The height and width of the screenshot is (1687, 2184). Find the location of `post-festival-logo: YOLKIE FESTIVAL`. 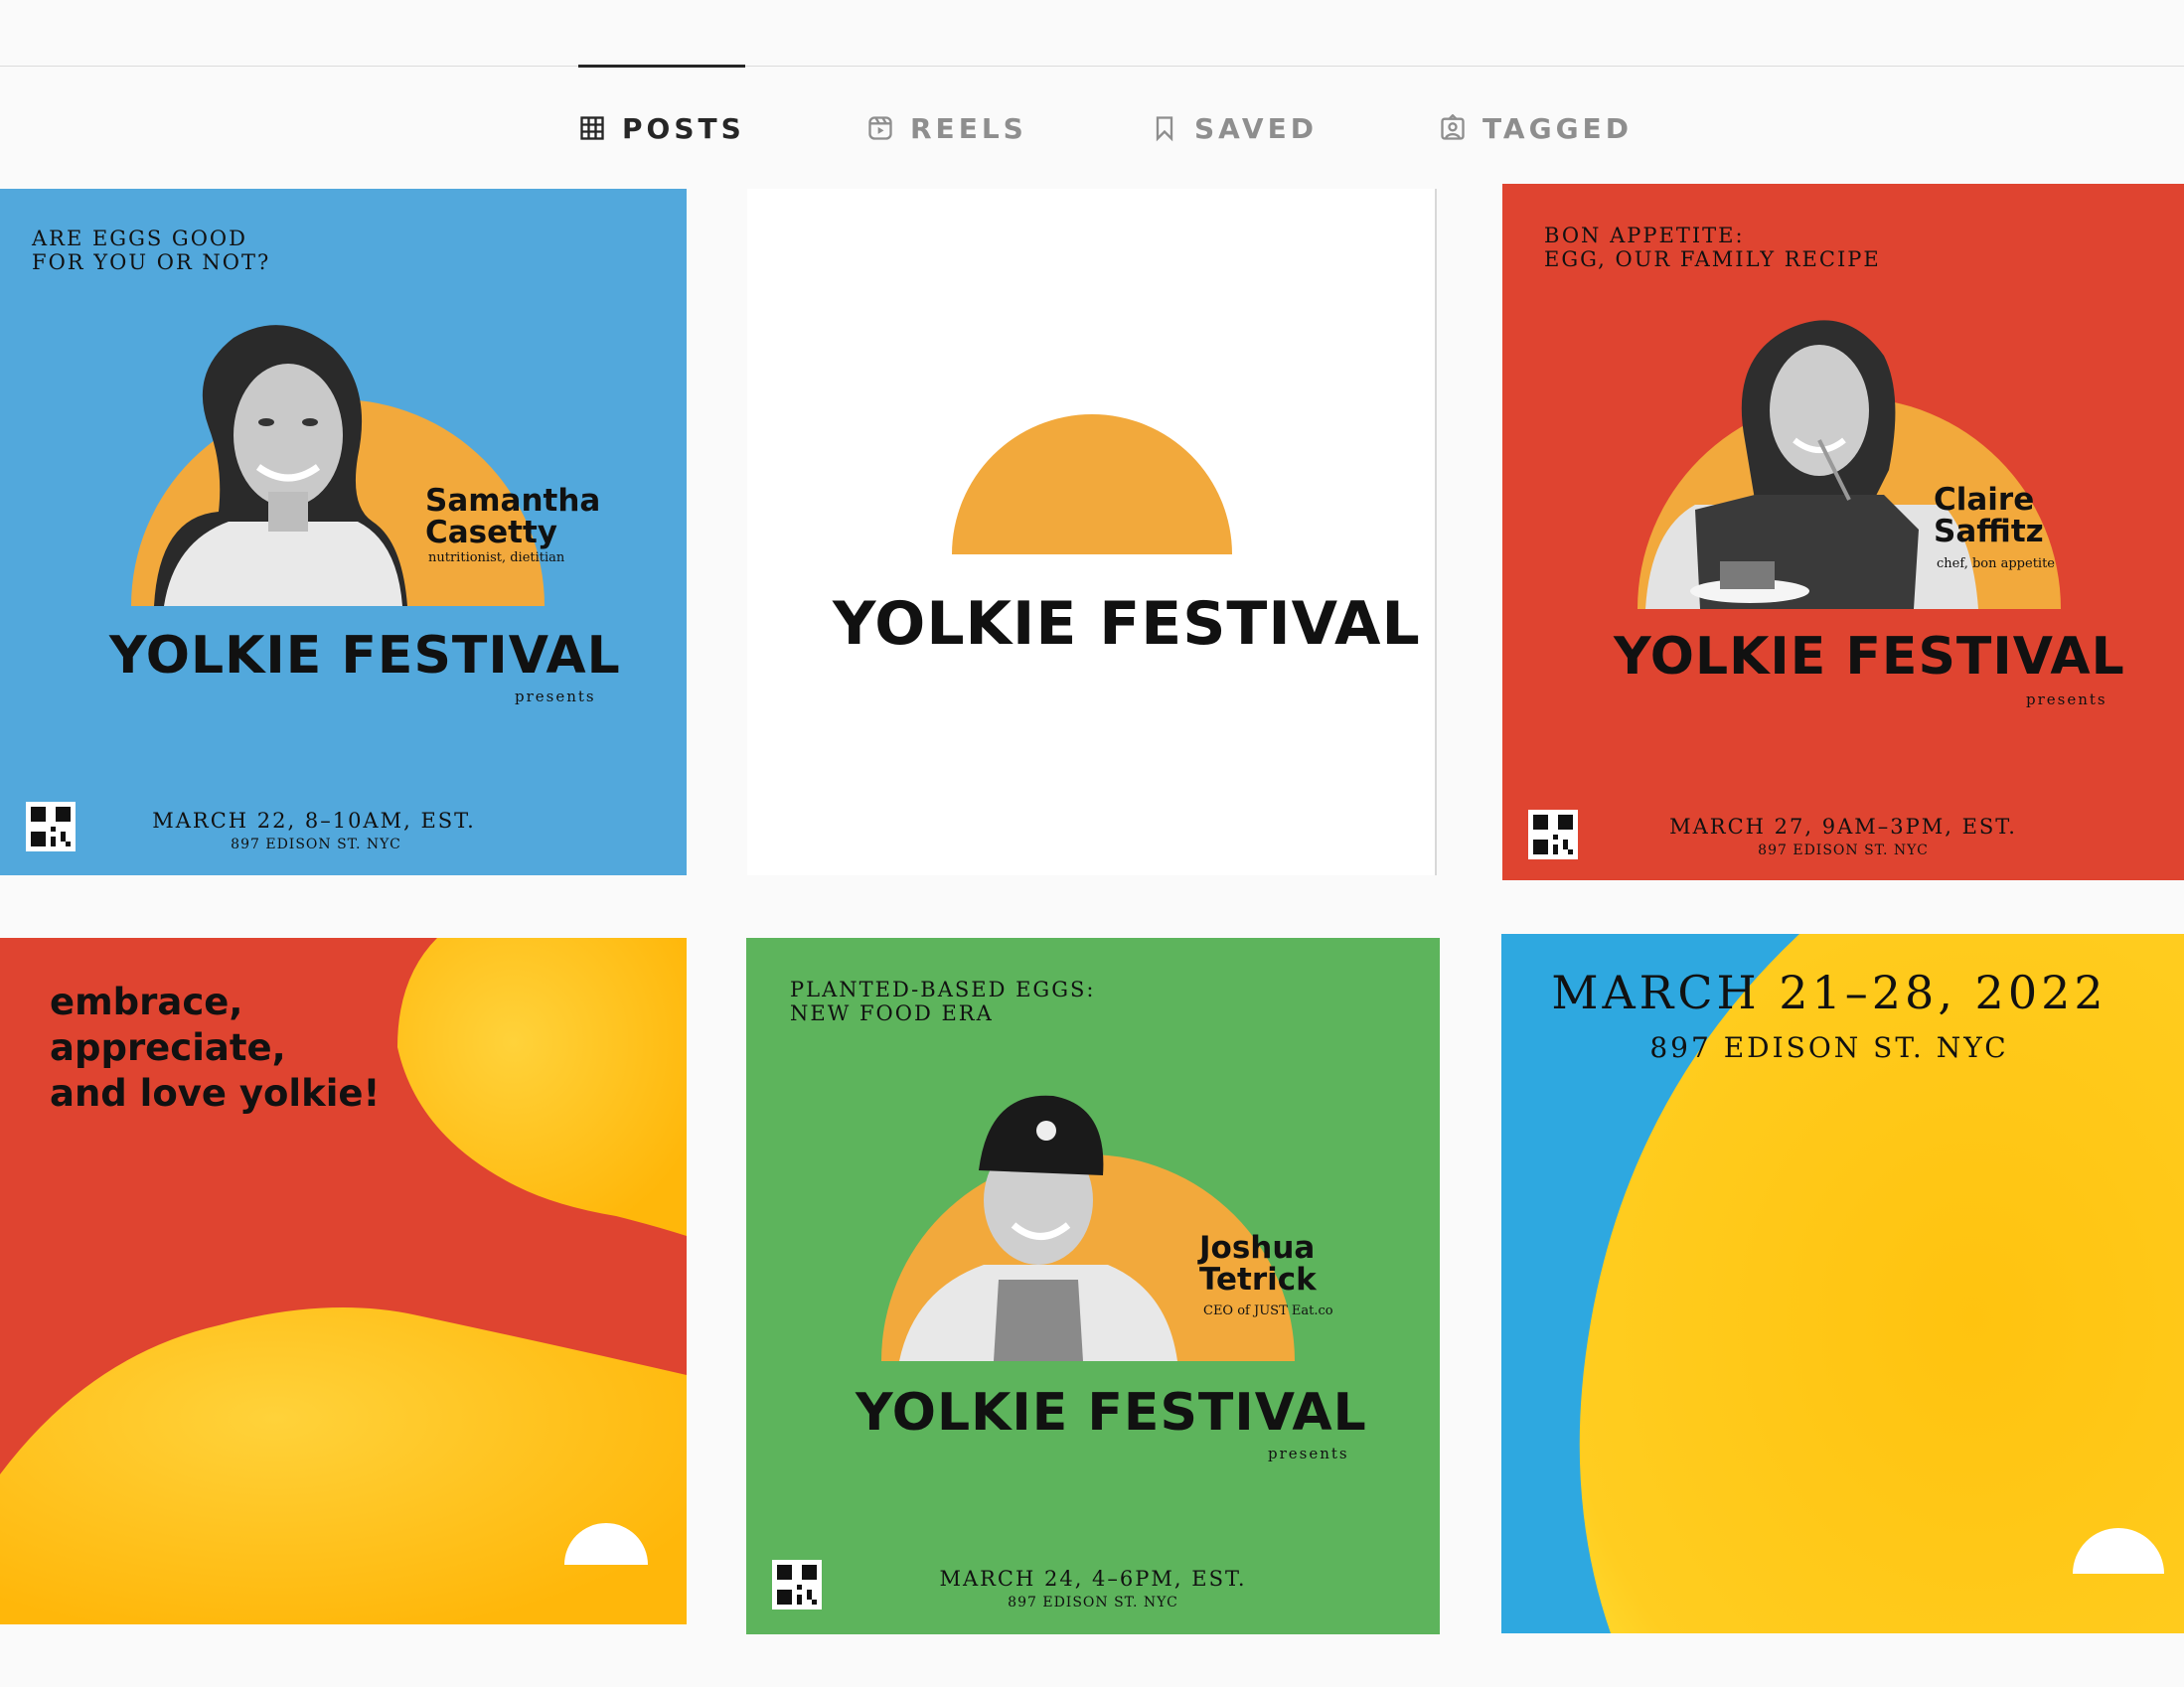

post-festival-logo: YOLKIE FESTIVAL is located at coordinates (1092, 532).